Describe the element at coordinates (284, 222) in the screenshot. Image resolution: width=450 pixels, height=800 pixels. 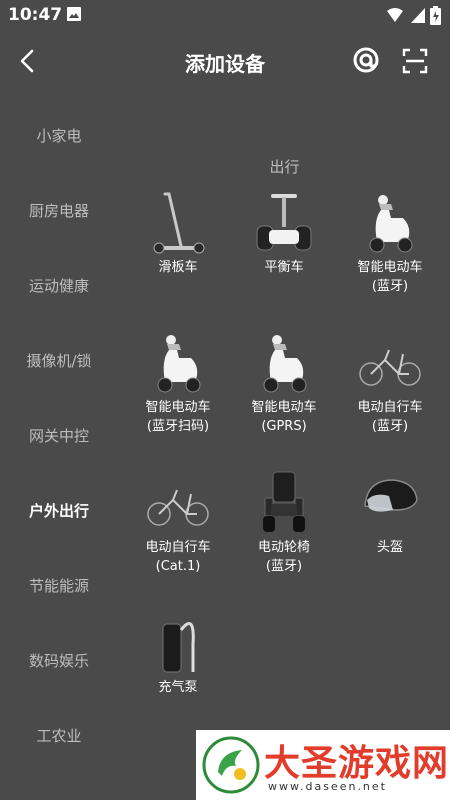
I see `balance-car-icon` at that location.